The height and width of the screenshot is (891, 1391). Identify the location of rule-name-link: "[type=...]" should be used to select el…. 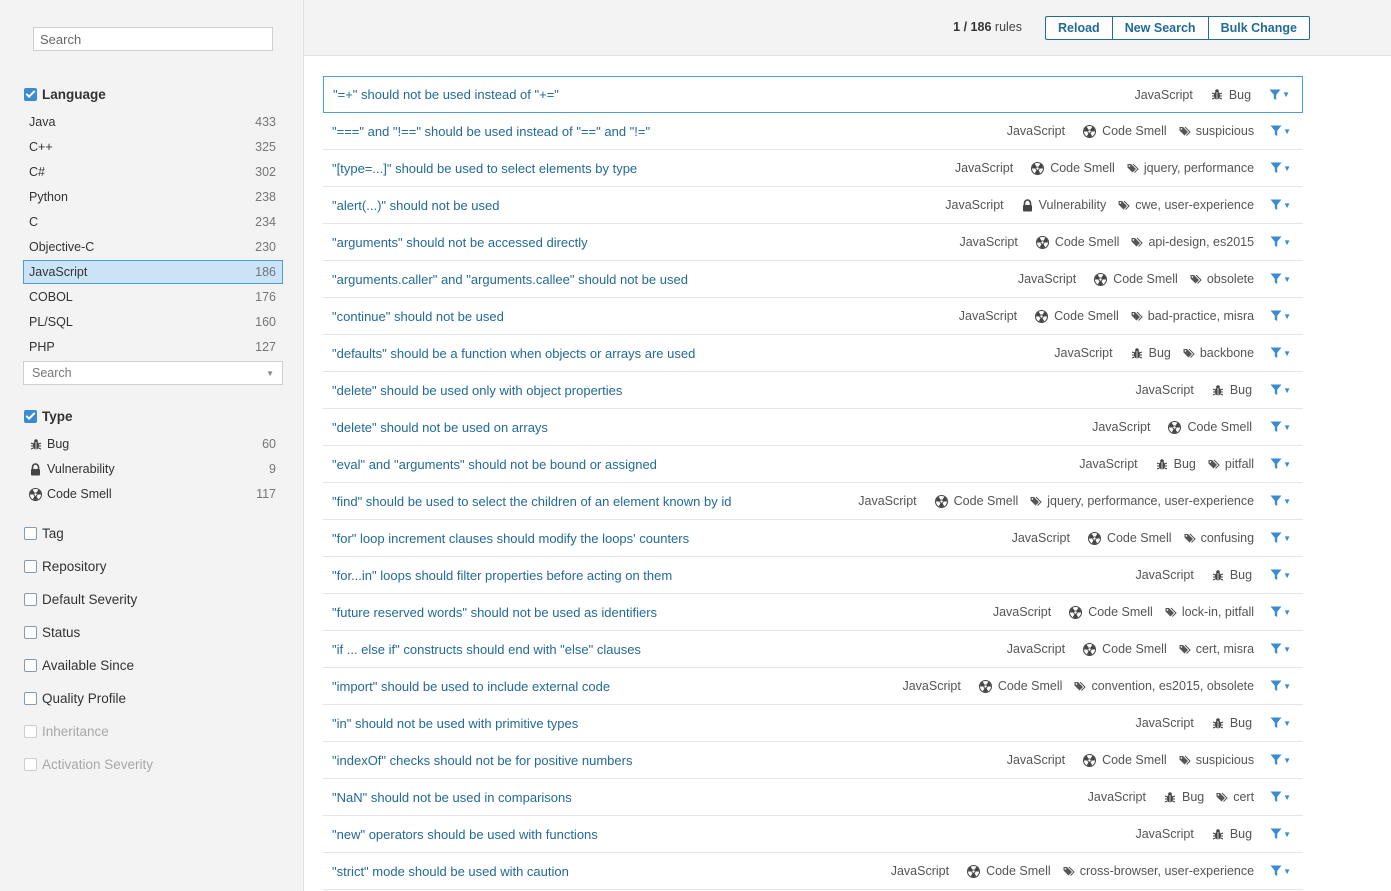
(484, 168).